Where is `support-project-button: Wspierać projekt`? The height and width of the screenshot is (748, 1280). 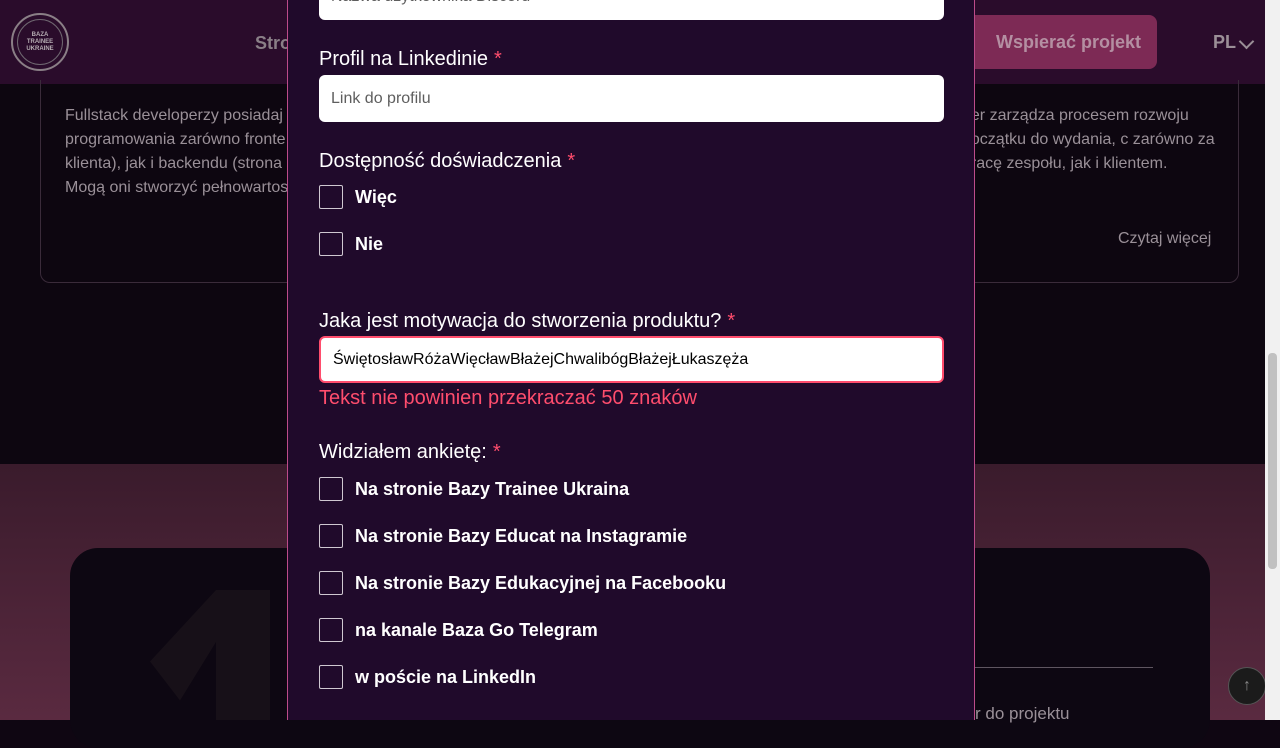 support-project-button: Wspierać projekt is located at coordinates (1059, 42).